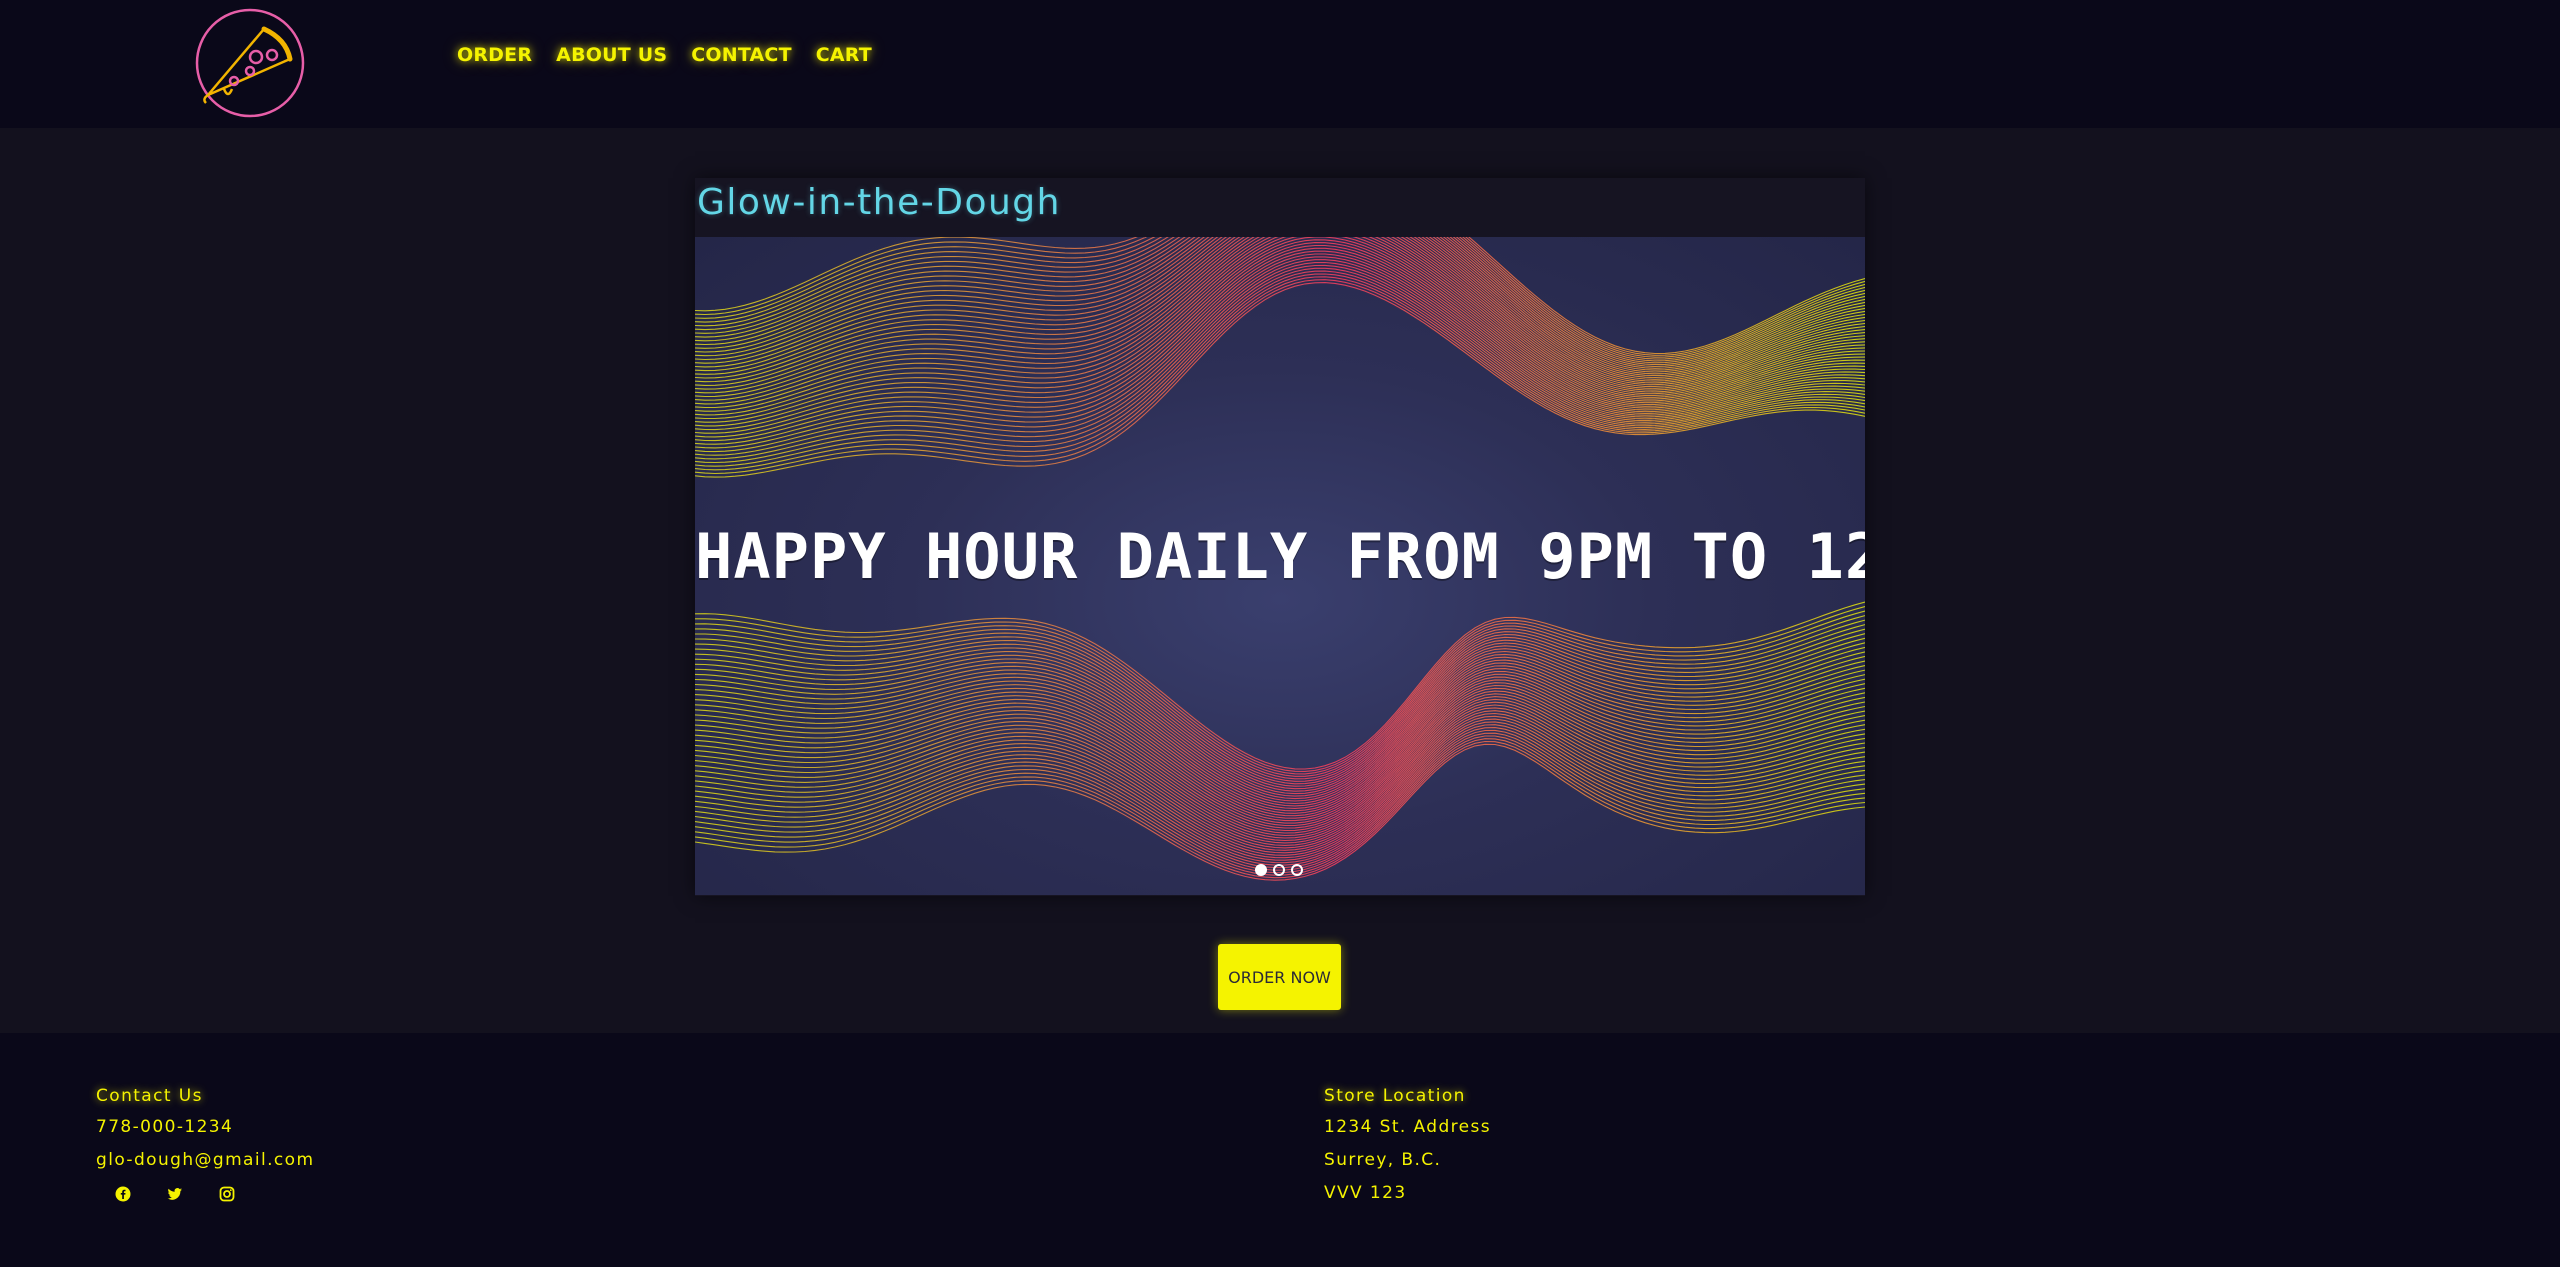 The width and height of the screenshot is (2560, 1267). What do you see at coordinates (1408, 1127) in the screenshot?
I see `location-address: 1234 St. Address` at bounding box center [1408, 1127].